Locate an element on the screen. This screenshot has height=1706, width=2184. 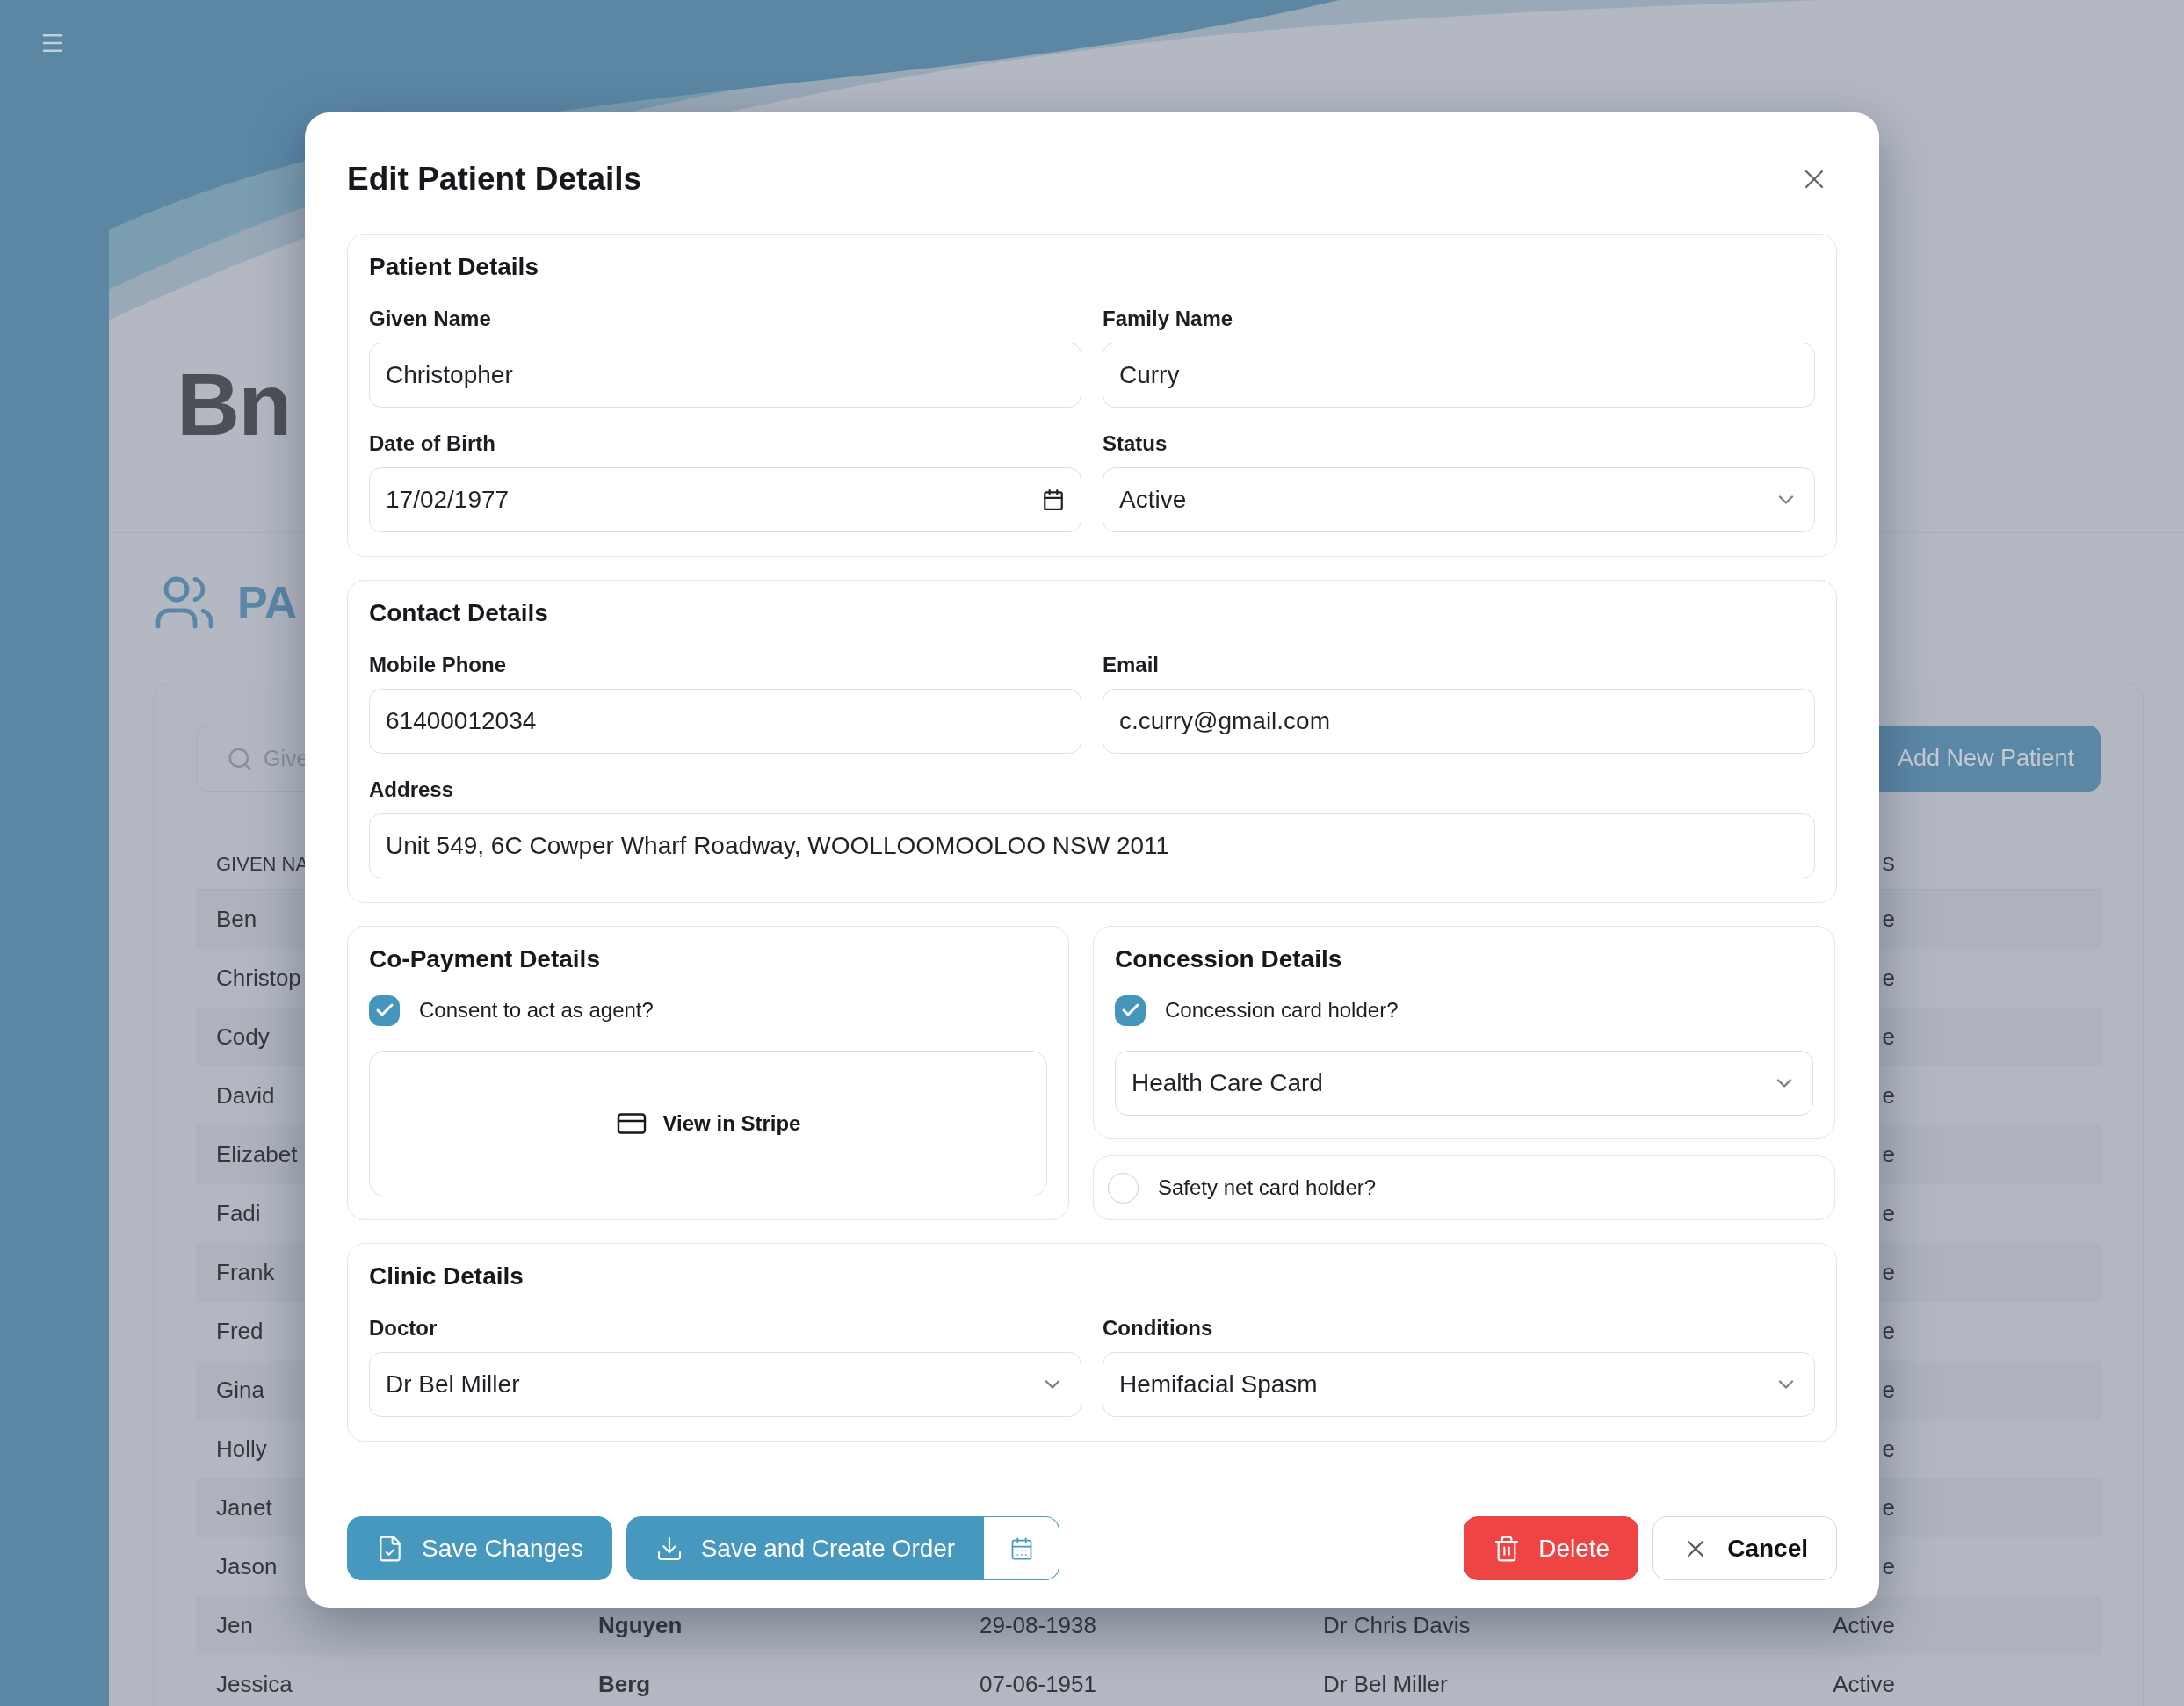
section-heading: Co-Payment Details is located at coordinates (485, 959).